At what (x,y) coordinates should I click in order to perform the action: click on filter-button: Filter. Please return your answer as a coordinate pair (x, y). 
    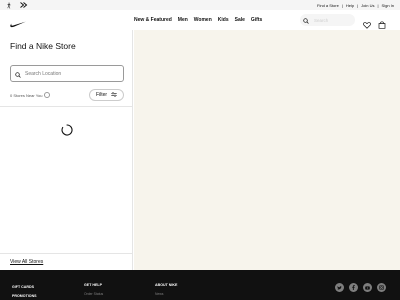
    Looking at the image, I should click on (106, 95).